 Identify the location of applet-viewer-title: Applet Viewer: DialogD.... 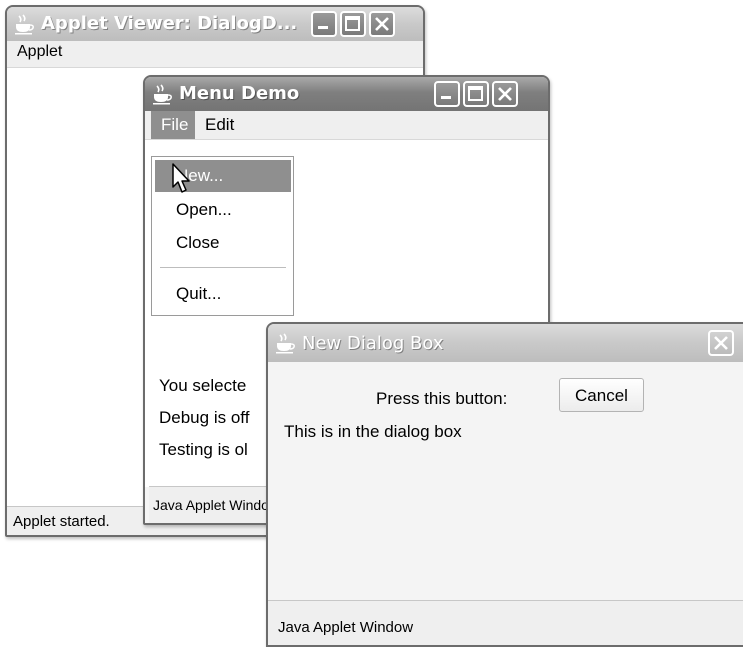
(169, 23).